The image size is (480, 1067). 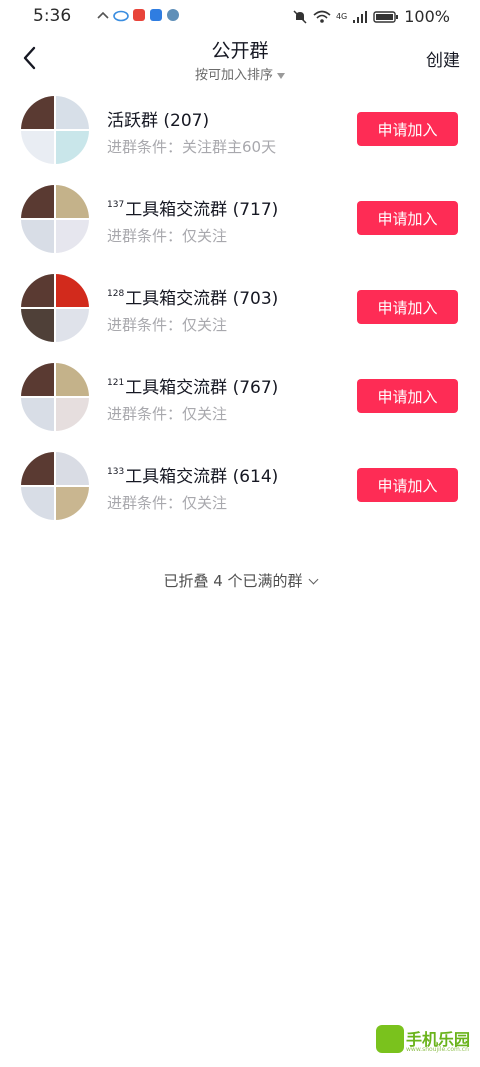 I want to click on header: 公开群 按可加入排序 创建, so click(x=240, y=60).